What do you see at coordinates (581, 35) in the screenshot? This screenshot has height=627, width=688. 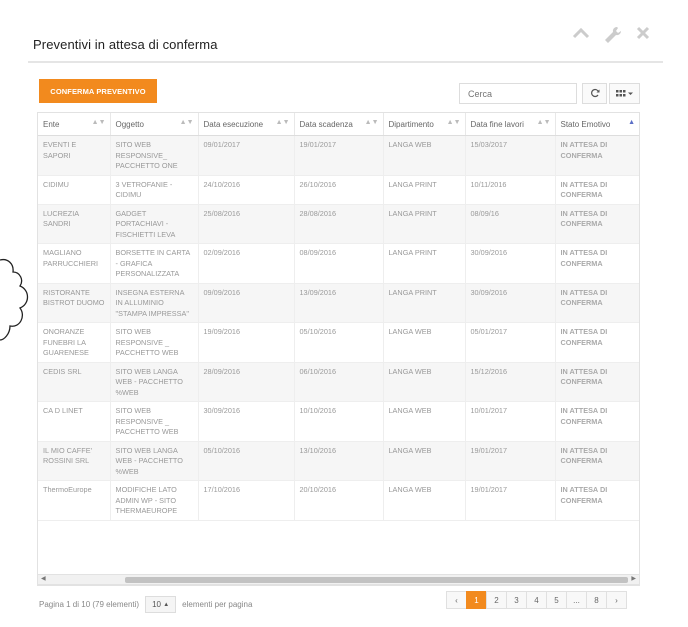 I see `chevron-up-icon` at bounding box center [581, 35].